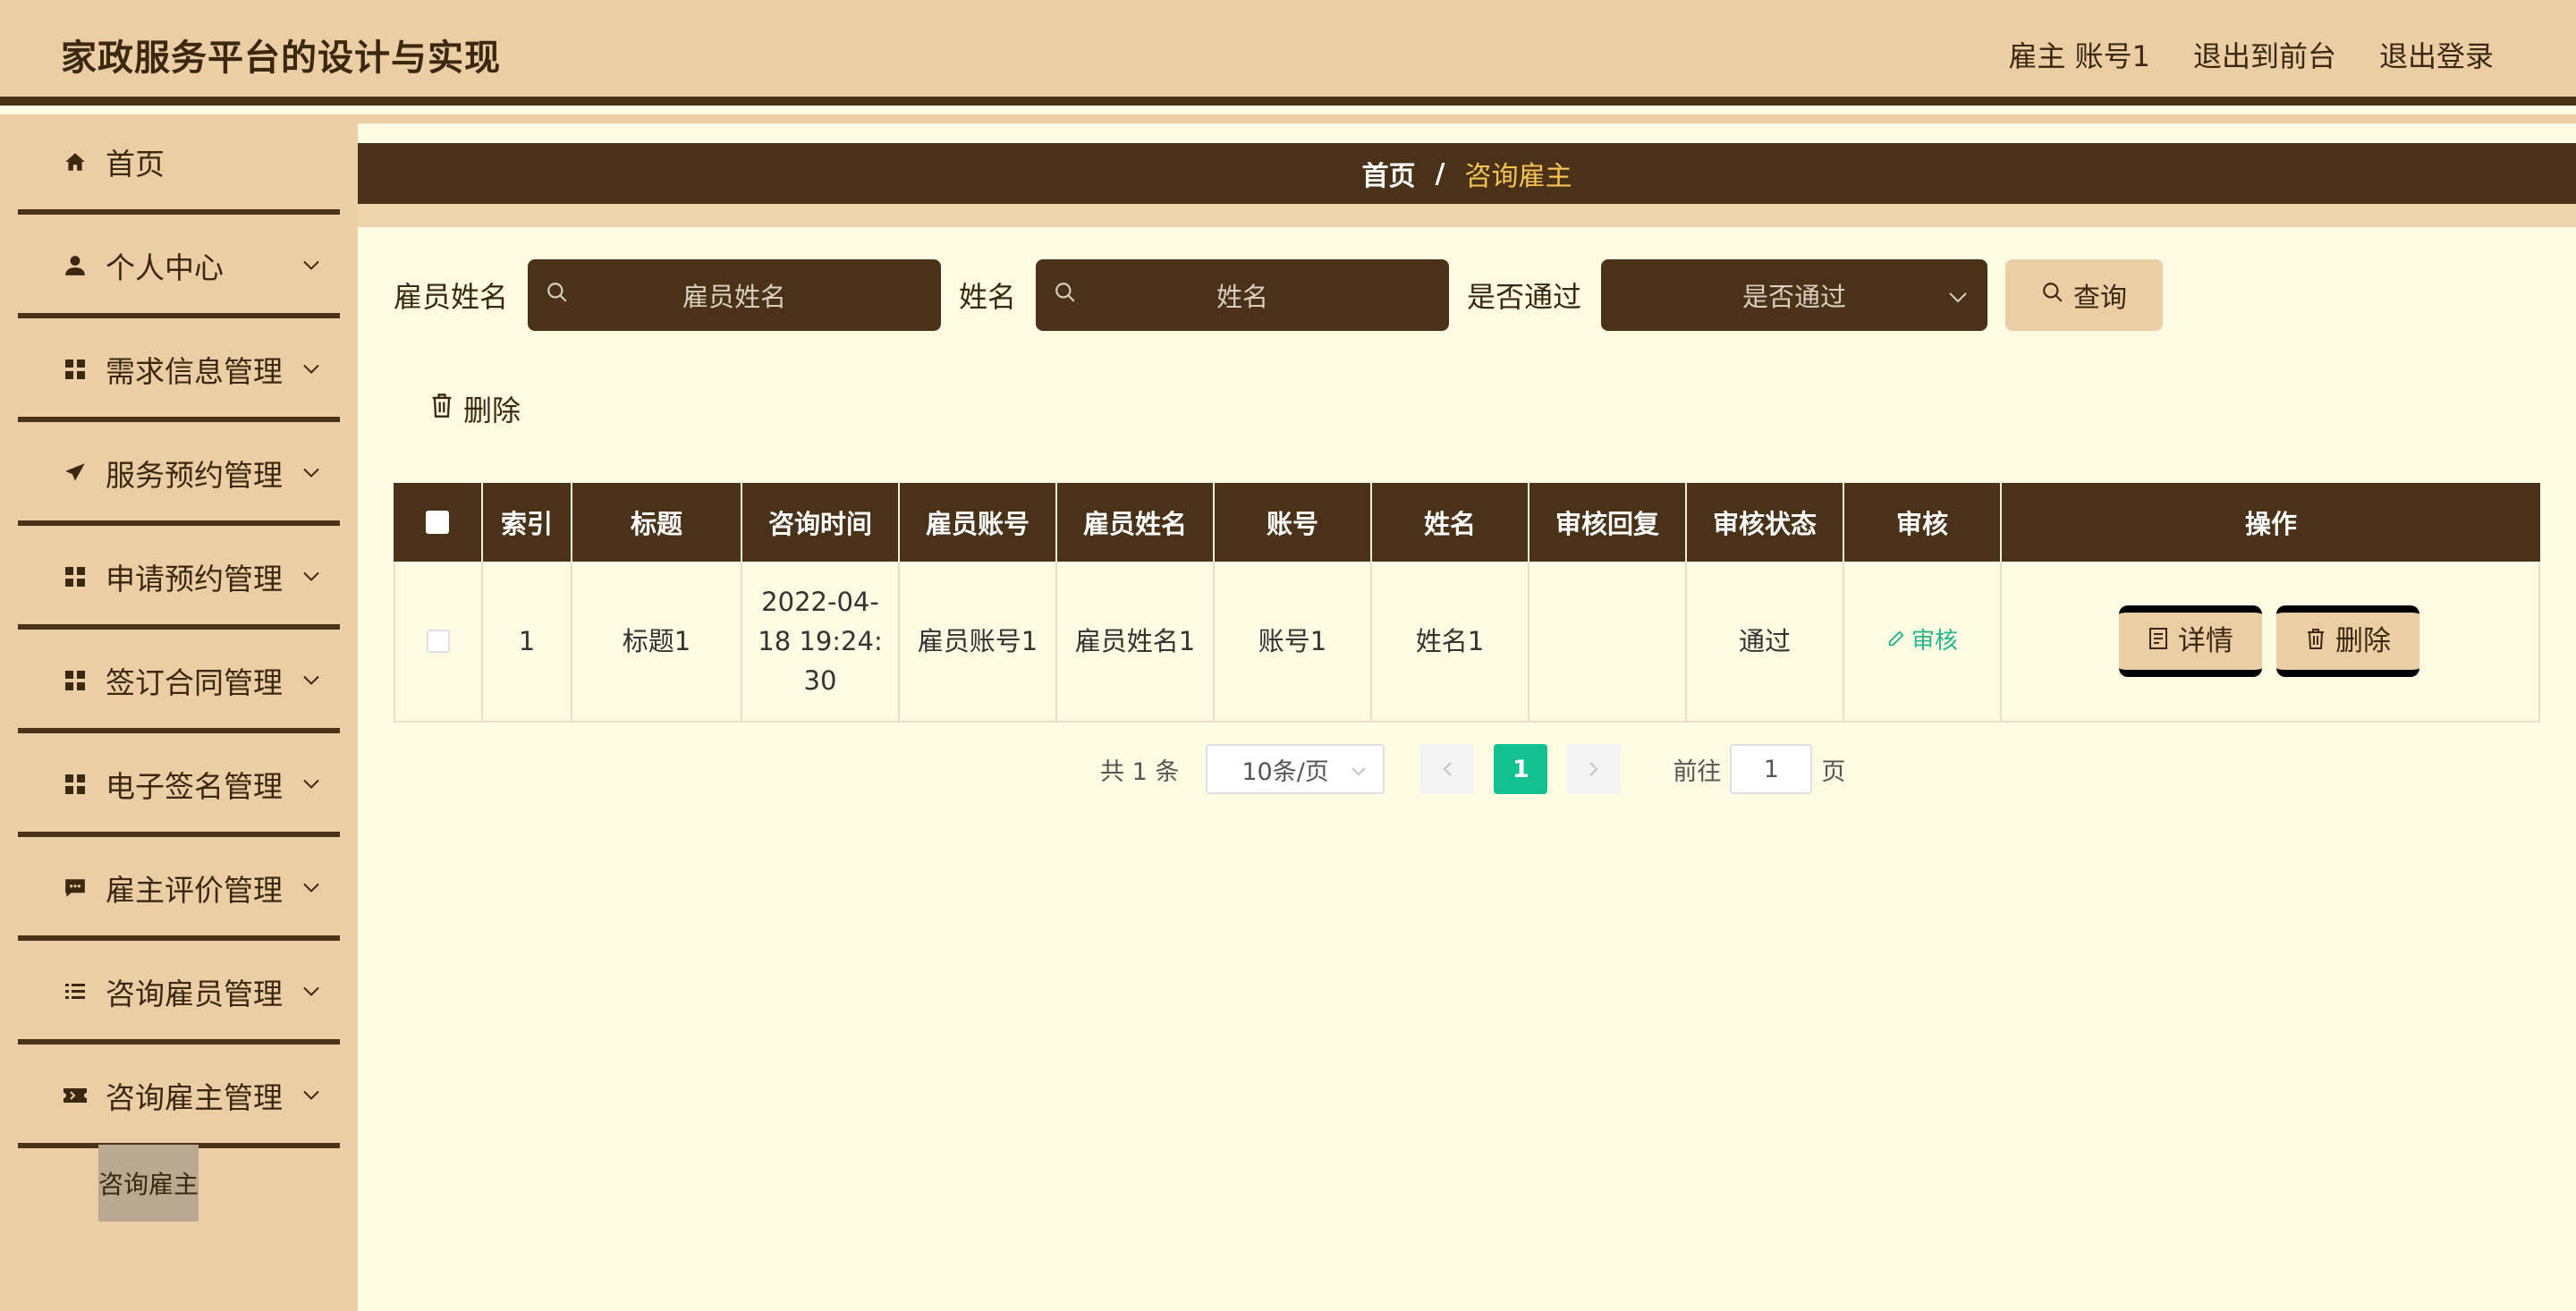 The image size is (2576, 1311). What do you see at coordinates (1765, 522) in the screenshot?
I see `header-cell: 审核状态` at bounding box center [1765, 522].